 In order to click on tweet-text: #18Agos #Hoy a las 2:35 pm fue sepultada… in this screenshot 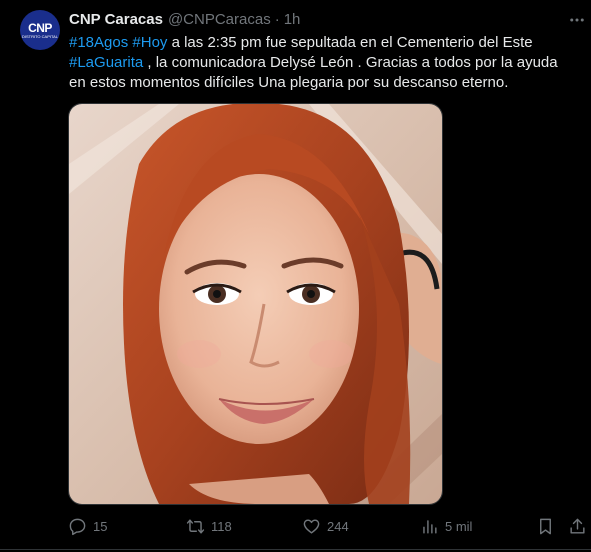, I will do `click(324, 63)`.